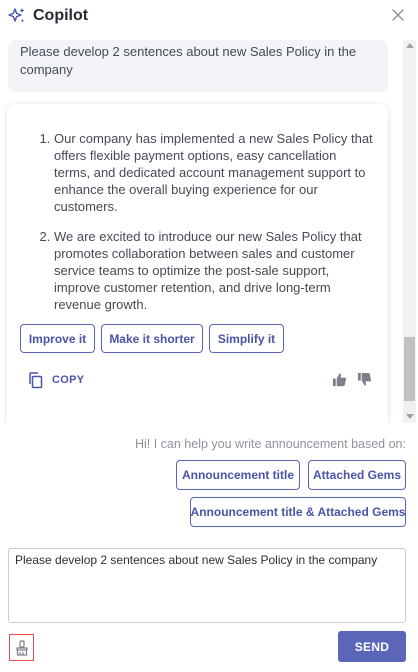  Describe the element at coordinates (398, 15) in the screenshot. I see `close-icon` at that location.